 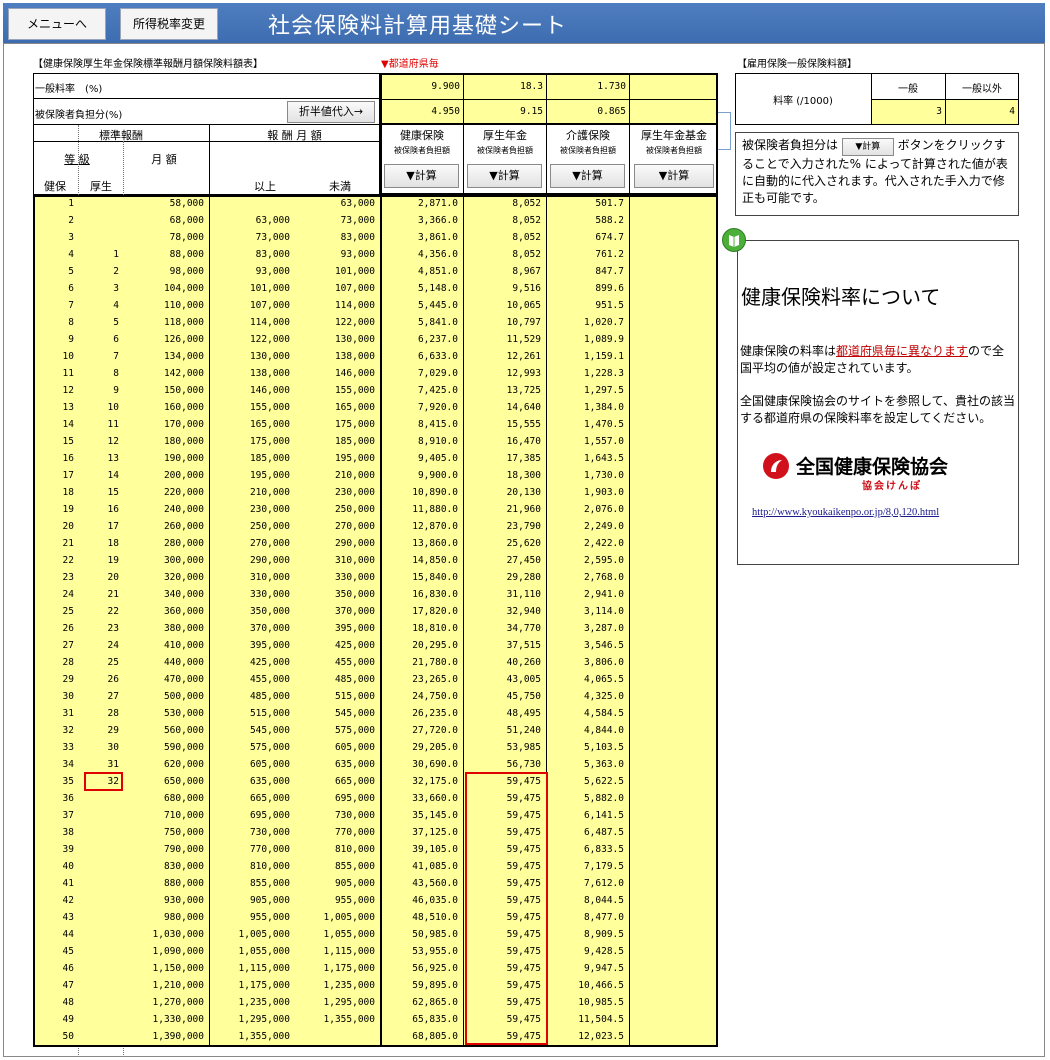 What do you see at coordinates (585, 900) in the screenshot?
I see `care-premium-cell: 8,044.5` at bounding box center [585, 900].